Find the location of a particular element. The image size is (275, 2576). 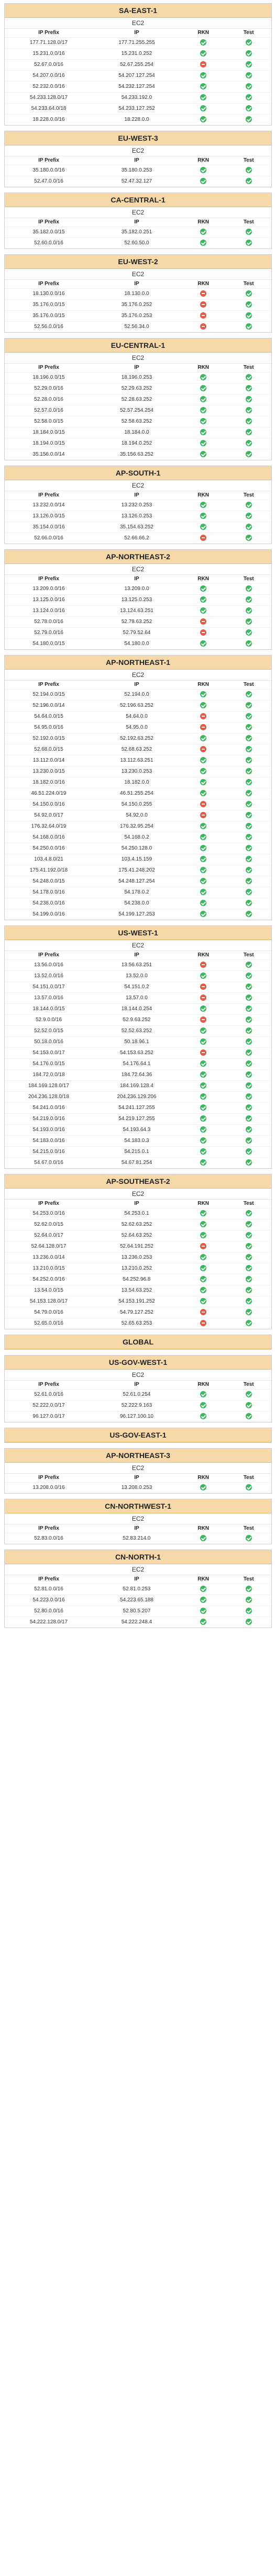

ip-prefix-cell: 54.248.0.0/15 is located at coordinates (49, 882).